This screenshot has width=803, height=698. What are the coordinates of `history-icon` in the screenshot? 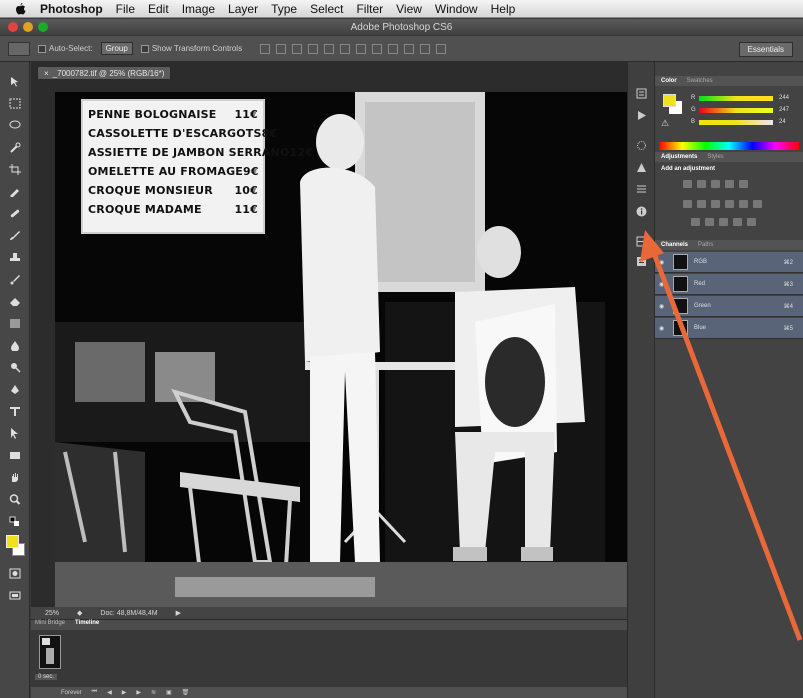 It's located at (641, 92).